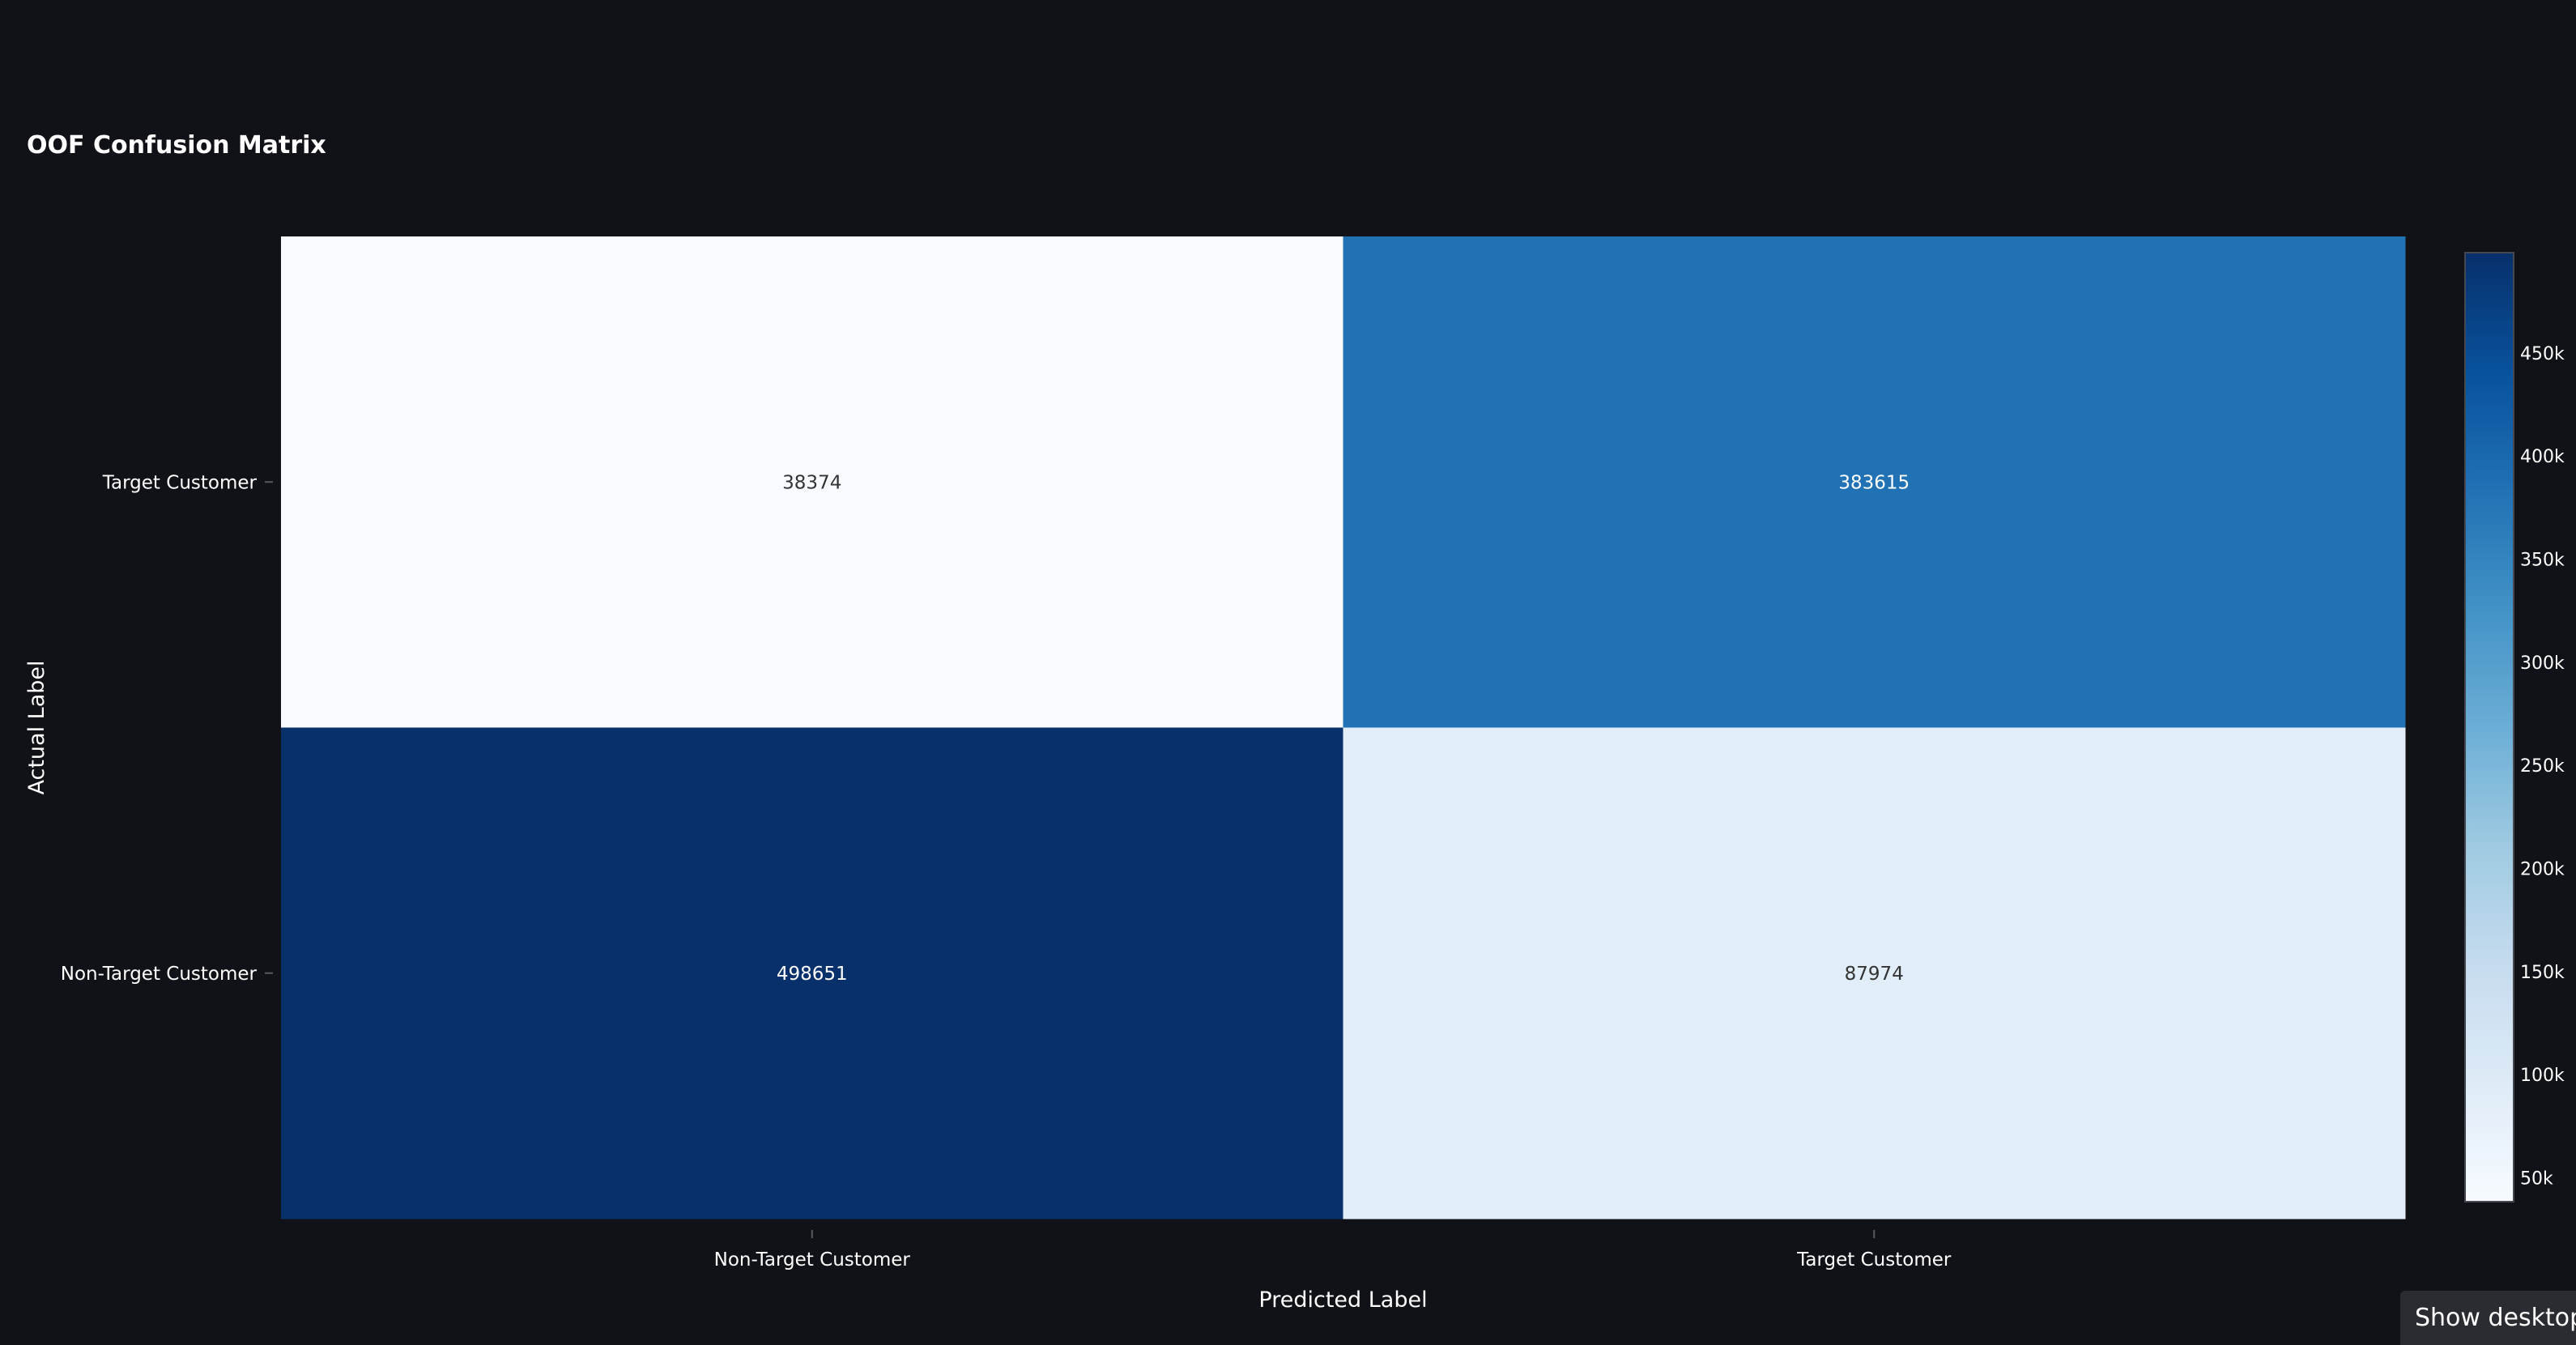  Describe the element at coordinates (180, 482) in the screenshot. I see `y-tick-label: Target Customer` at that location.